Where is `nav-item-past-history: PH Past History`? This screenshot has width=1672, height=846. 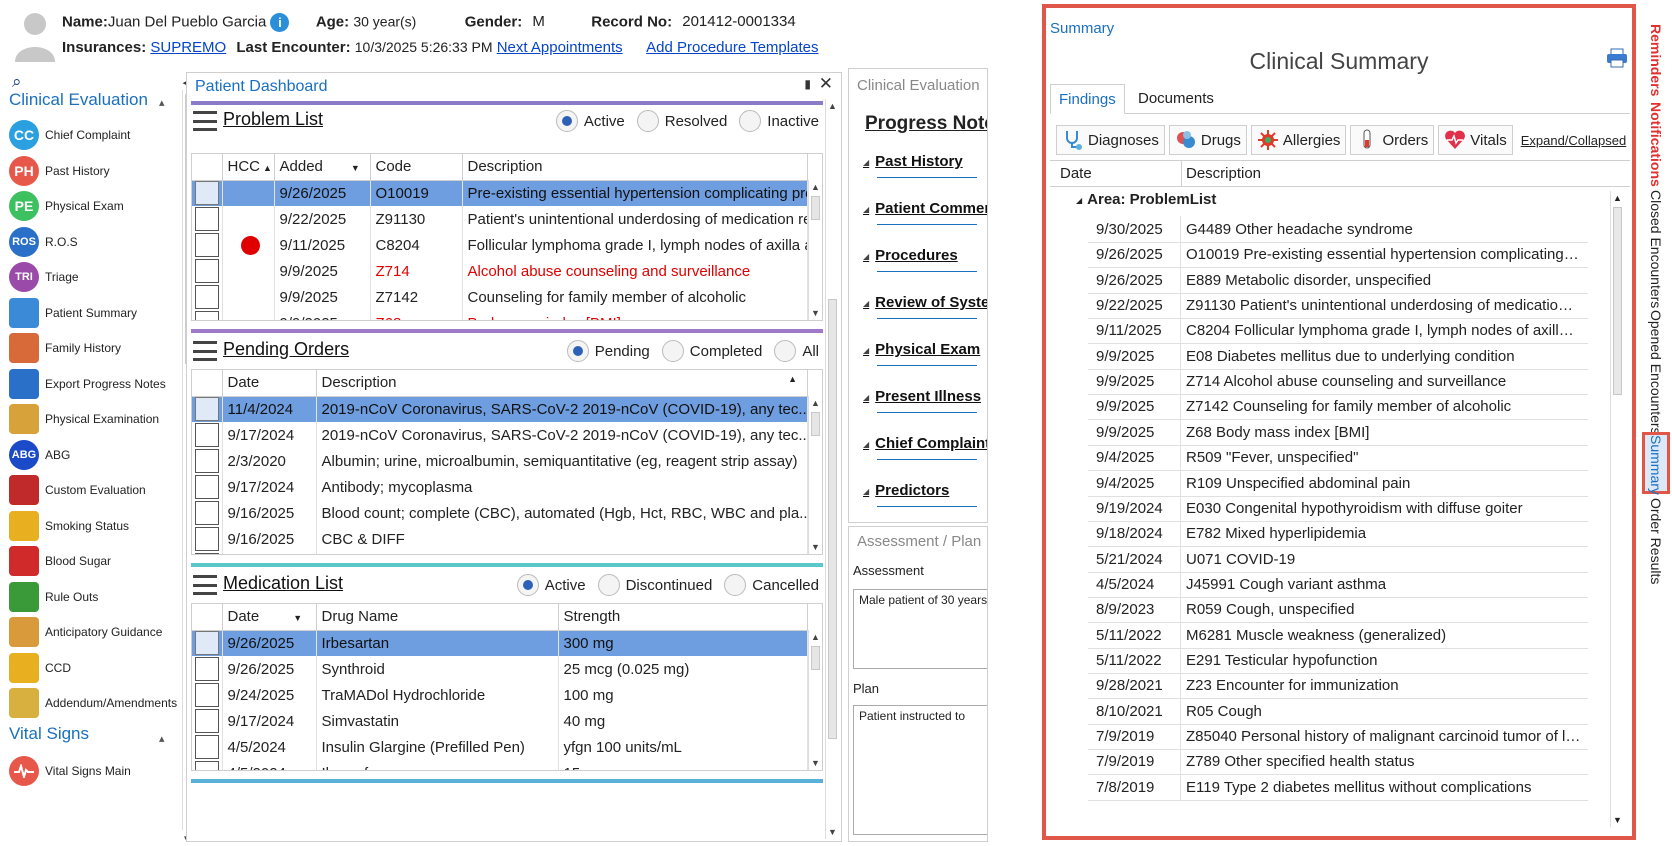 nav-item-past-history: PH Past History is located at coordinates (94, 171).